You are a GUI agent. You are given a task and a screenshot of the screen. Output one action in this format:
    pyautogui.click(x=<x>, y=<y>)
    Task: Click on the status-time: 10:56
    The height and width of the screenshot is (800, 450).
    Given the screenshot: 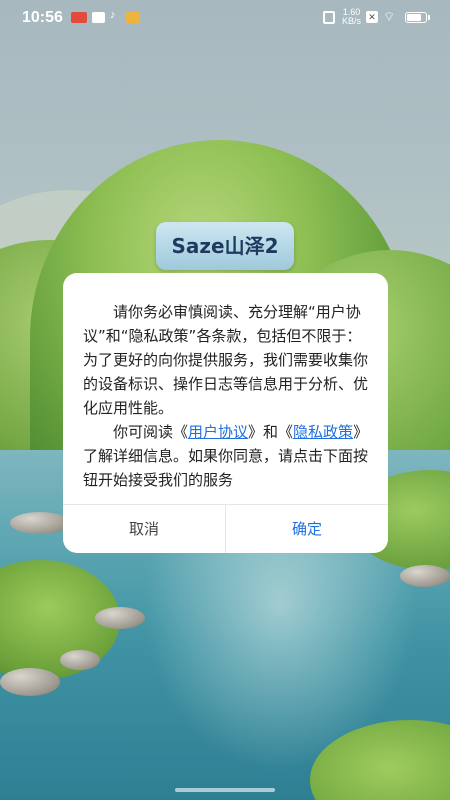 What is the action you would take?
    pyautogui.click(x=42, y=17)
    